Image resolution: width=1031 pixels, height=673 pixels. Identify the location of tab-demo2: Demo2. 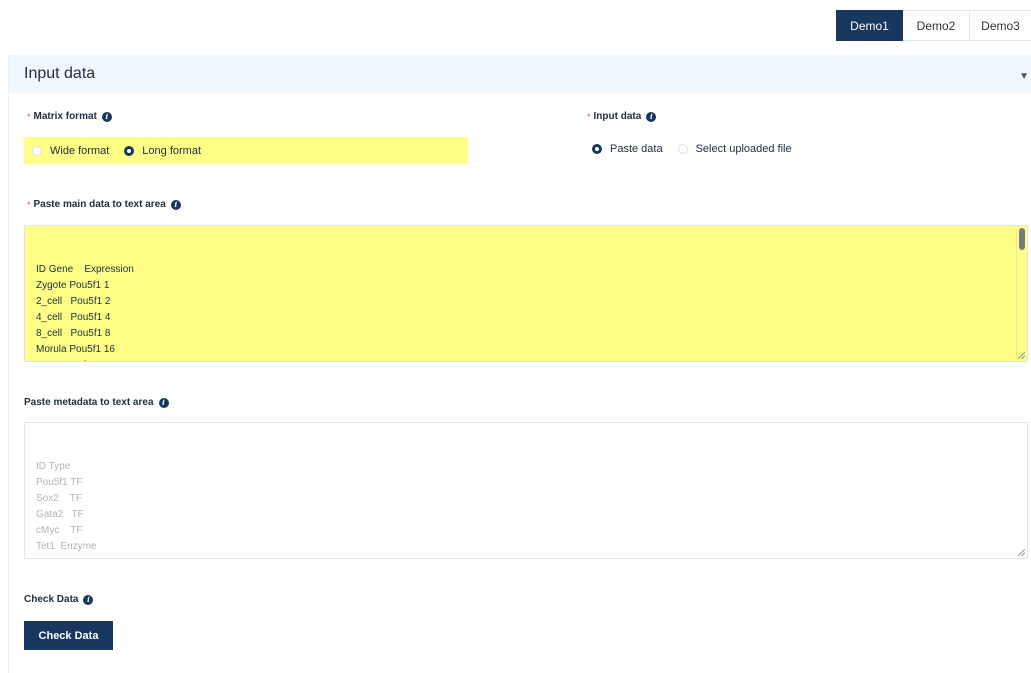
(936, 25).